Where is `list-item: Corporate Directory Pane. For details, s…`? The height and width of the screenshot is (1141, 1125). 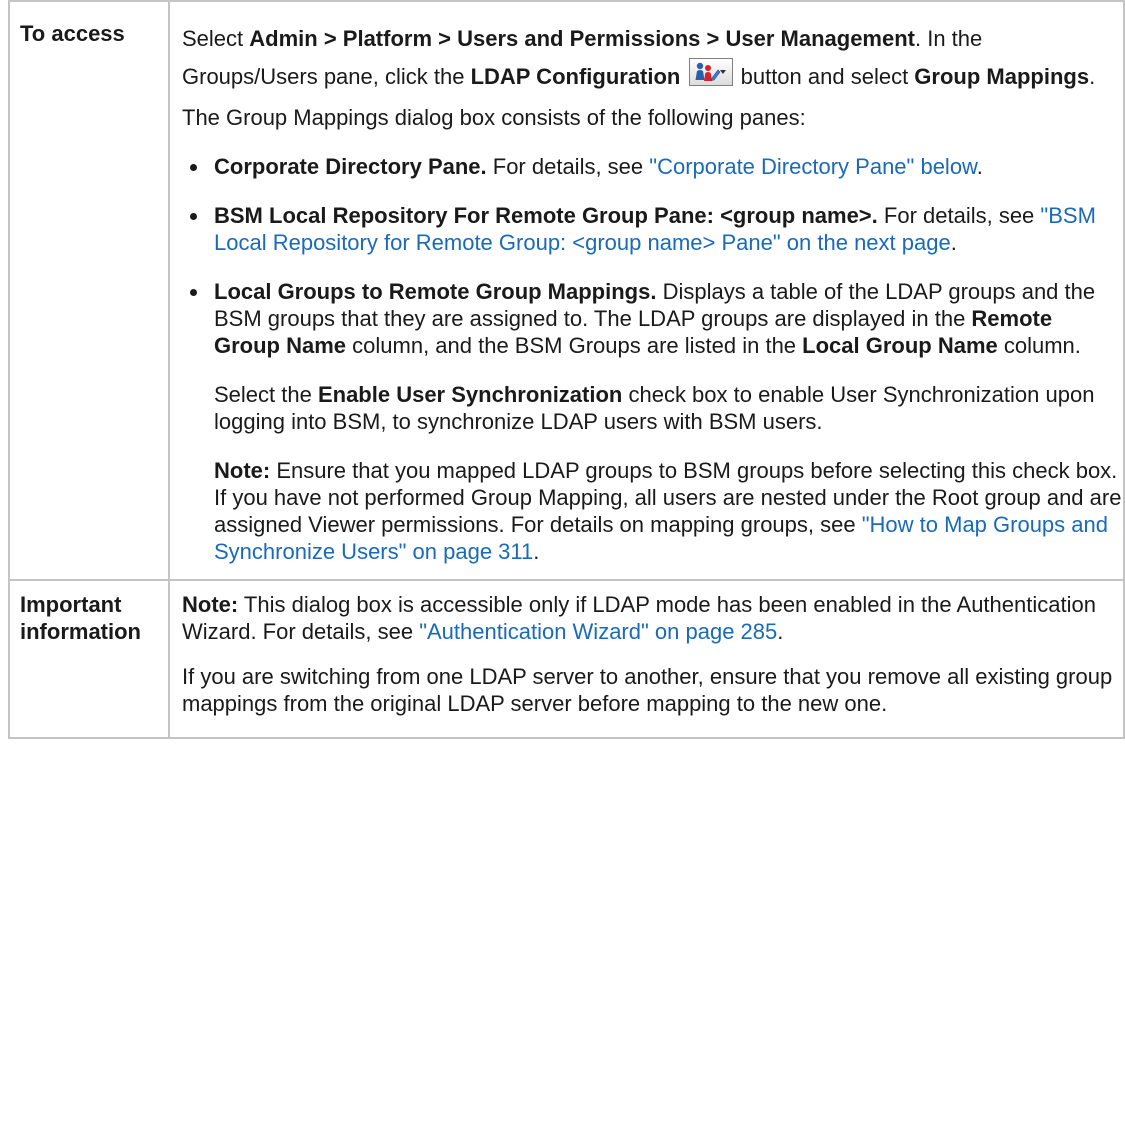 list-item: Corporate Directory Pane. For details, s… is located at coordinates (652, 166).